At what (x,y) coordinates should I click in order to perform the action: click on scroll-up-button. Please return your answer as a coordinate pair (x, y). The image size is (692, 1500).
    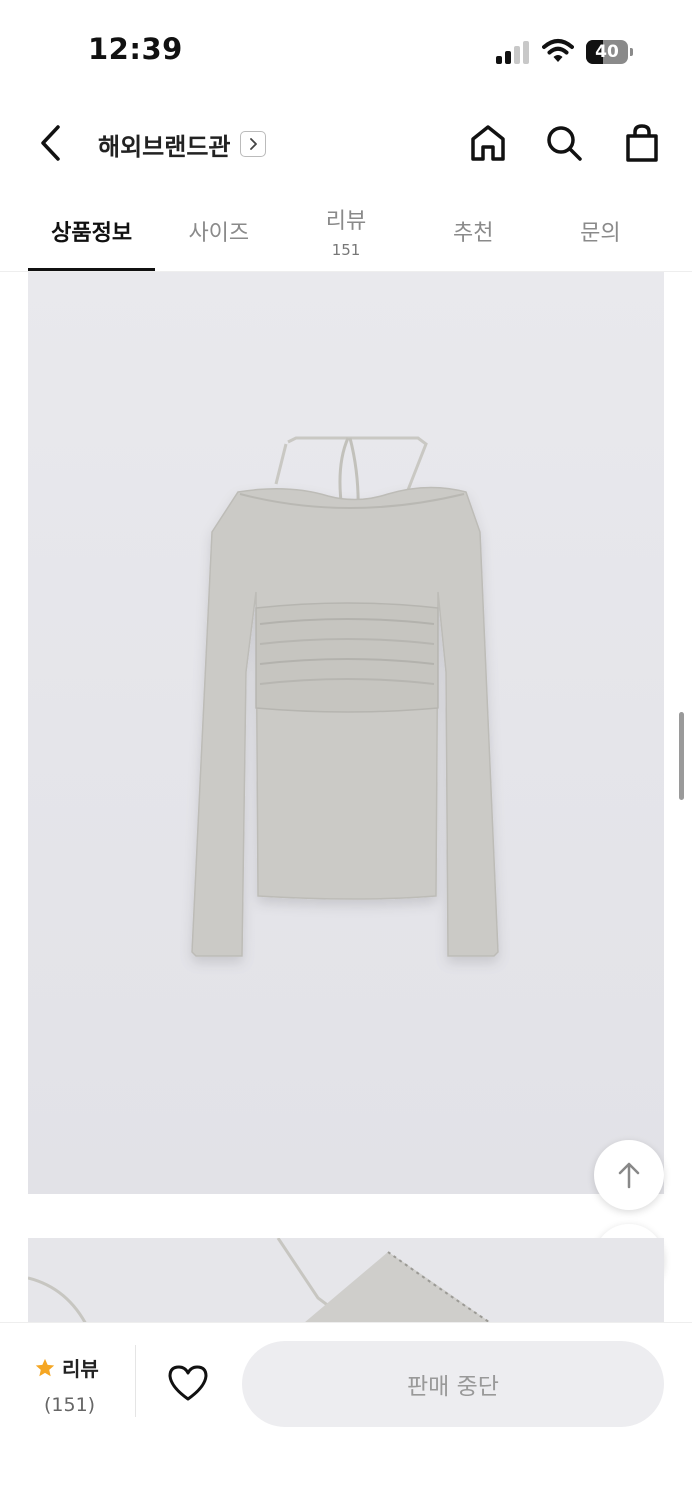
    Looking at the image, I should click on (629, 1175).